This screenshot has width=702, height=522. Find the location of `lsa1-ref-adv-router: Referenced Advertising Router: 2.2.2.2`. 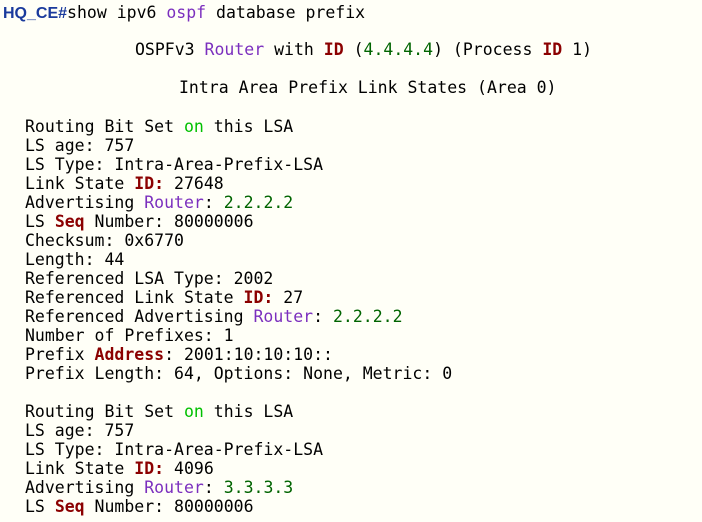

lsa1-ref-adv-router: Referenced Advertising Router: 2.2.2.2 is located at coordinates (214, 316).